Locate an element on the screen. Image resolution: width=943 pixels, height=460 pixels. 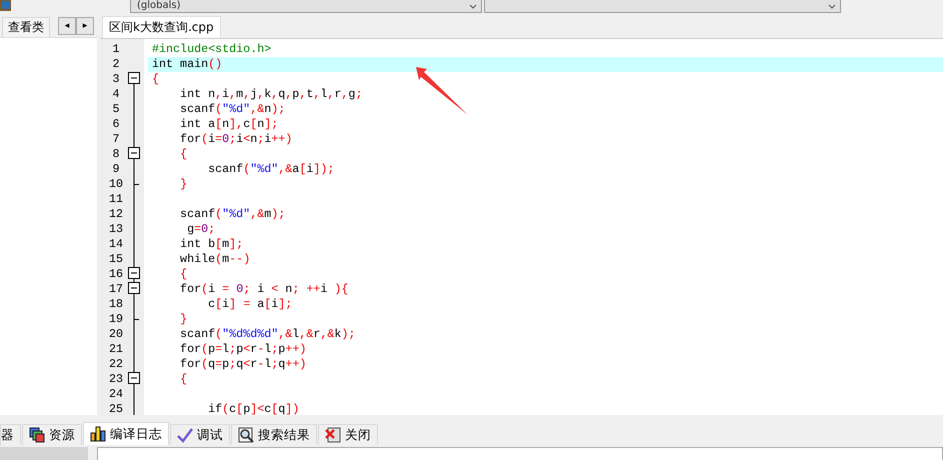
line-number: 11 is located at coordinates (116, 199).